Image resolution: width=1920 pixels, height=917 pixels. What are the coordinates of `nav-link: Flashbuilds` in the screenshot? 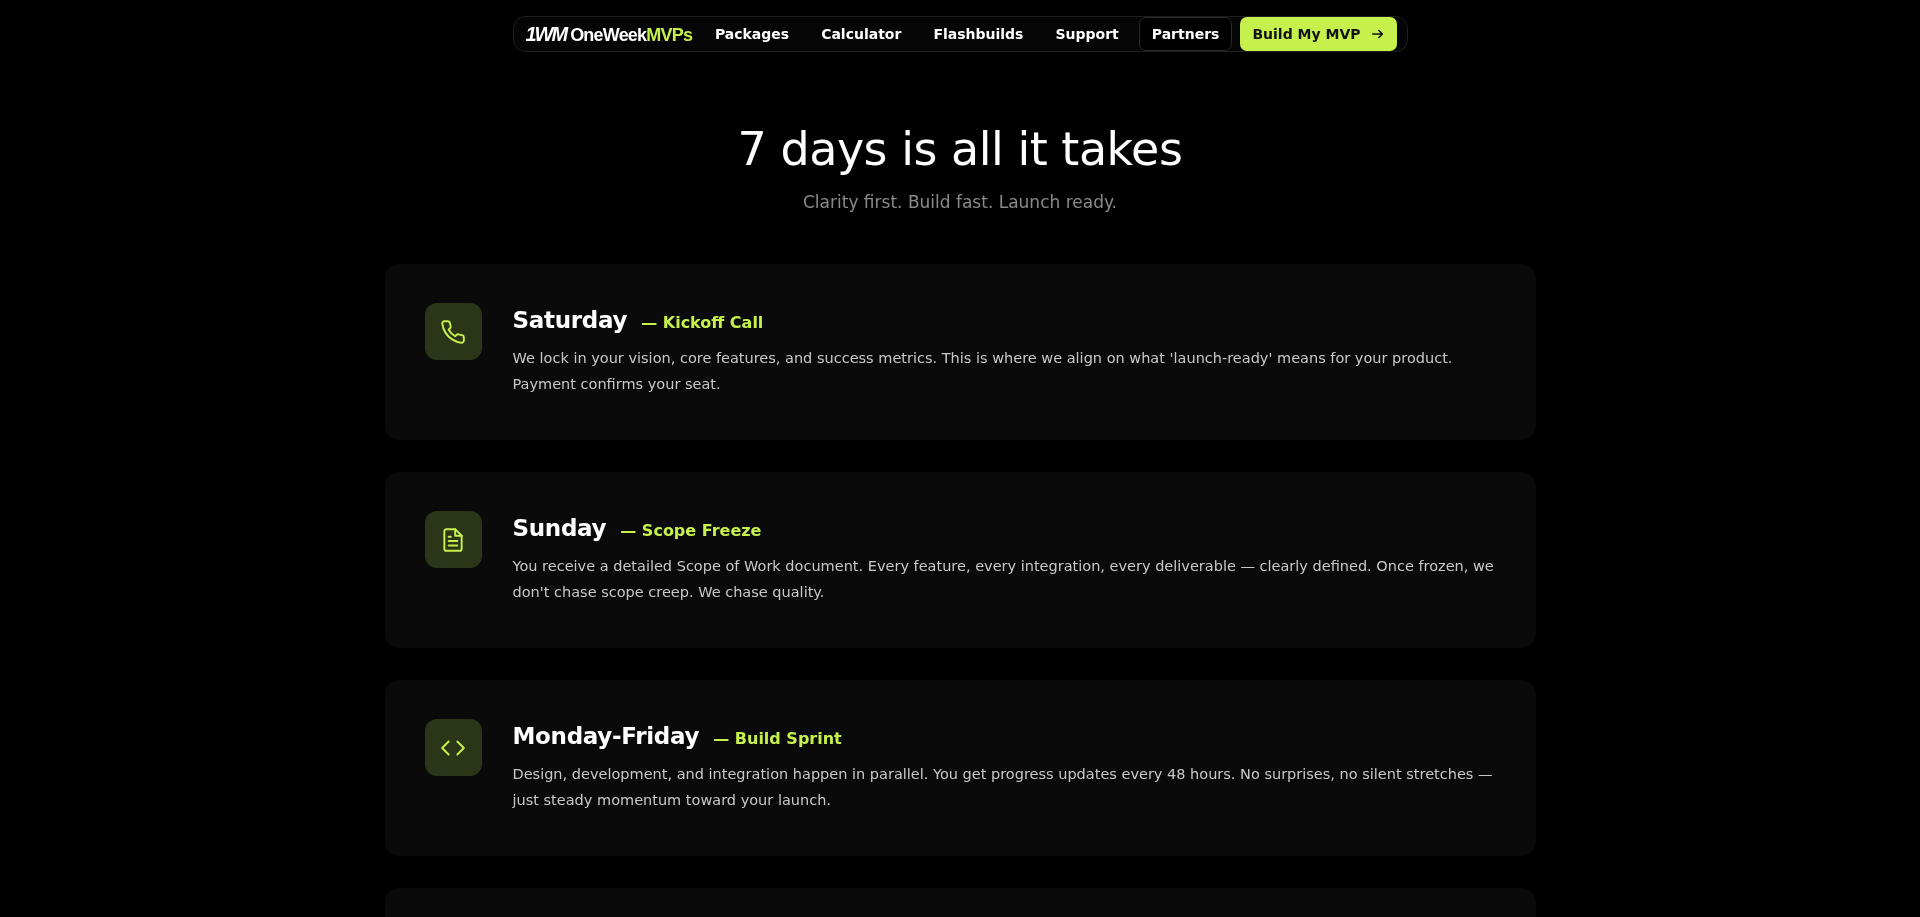 It's located at (978, 34).